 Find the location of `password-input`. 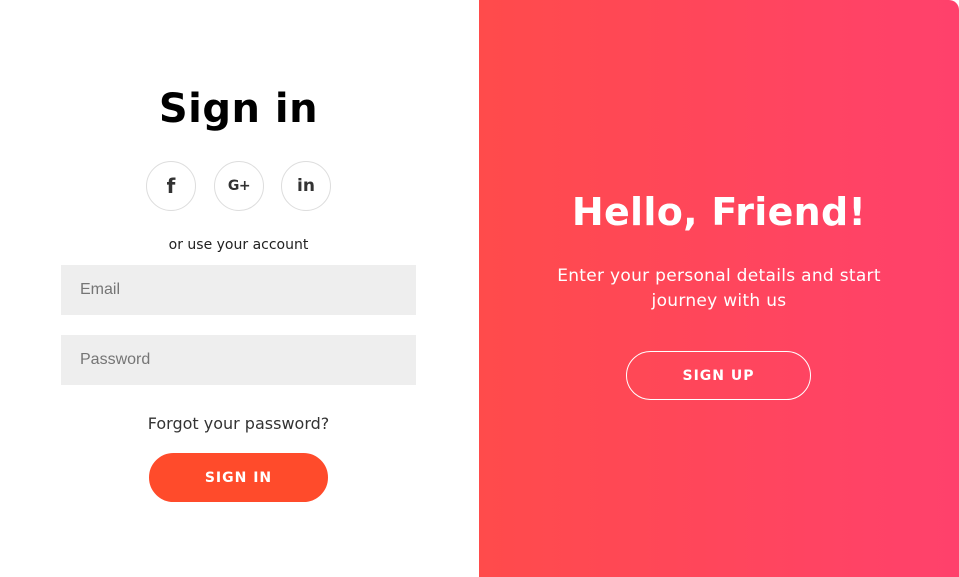

password-input is located at coordinates (238, 360).